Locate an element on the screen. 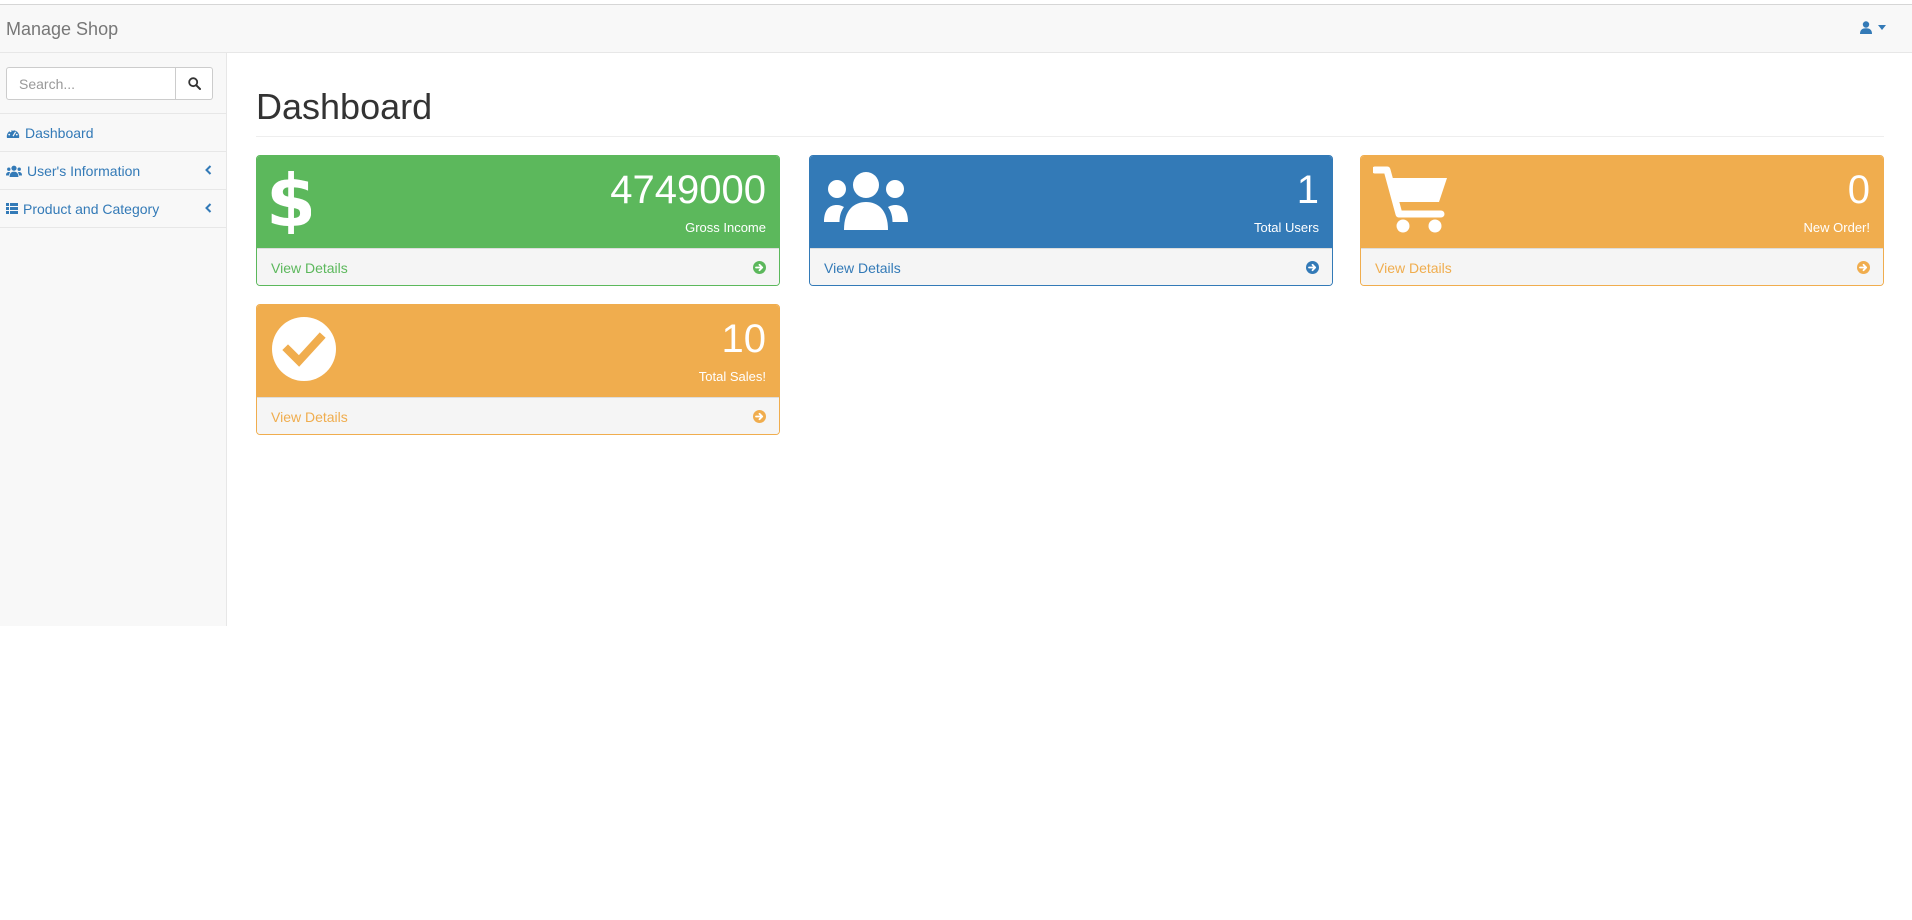 This screenshot has height=920, width=1912. total-users-value: 1 is located at coordinates (1307, 190).